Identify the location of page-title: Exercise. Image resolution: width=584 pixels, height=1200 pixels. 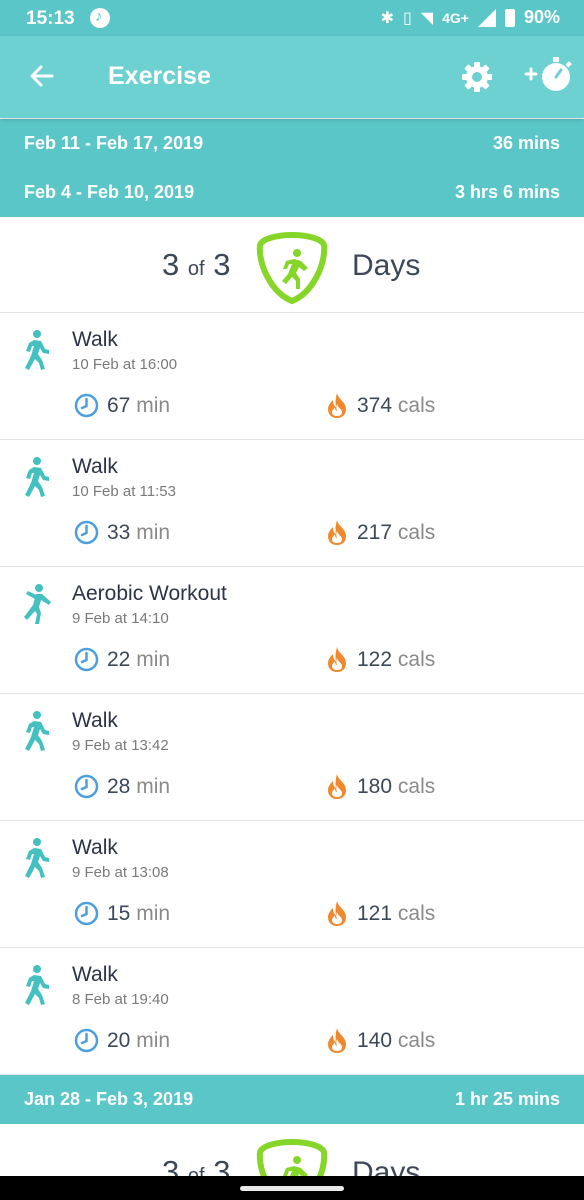
(159, 76).